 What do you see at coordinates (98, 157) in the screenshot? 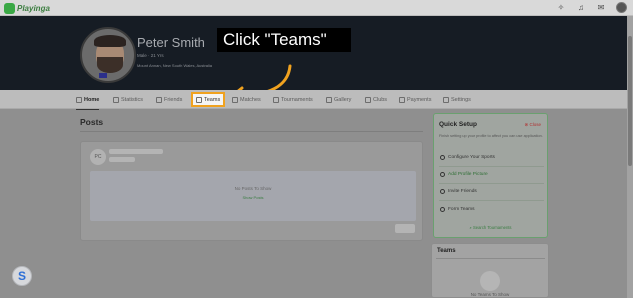
I see `post-avatar: PC` at bounding box center [98, 157].